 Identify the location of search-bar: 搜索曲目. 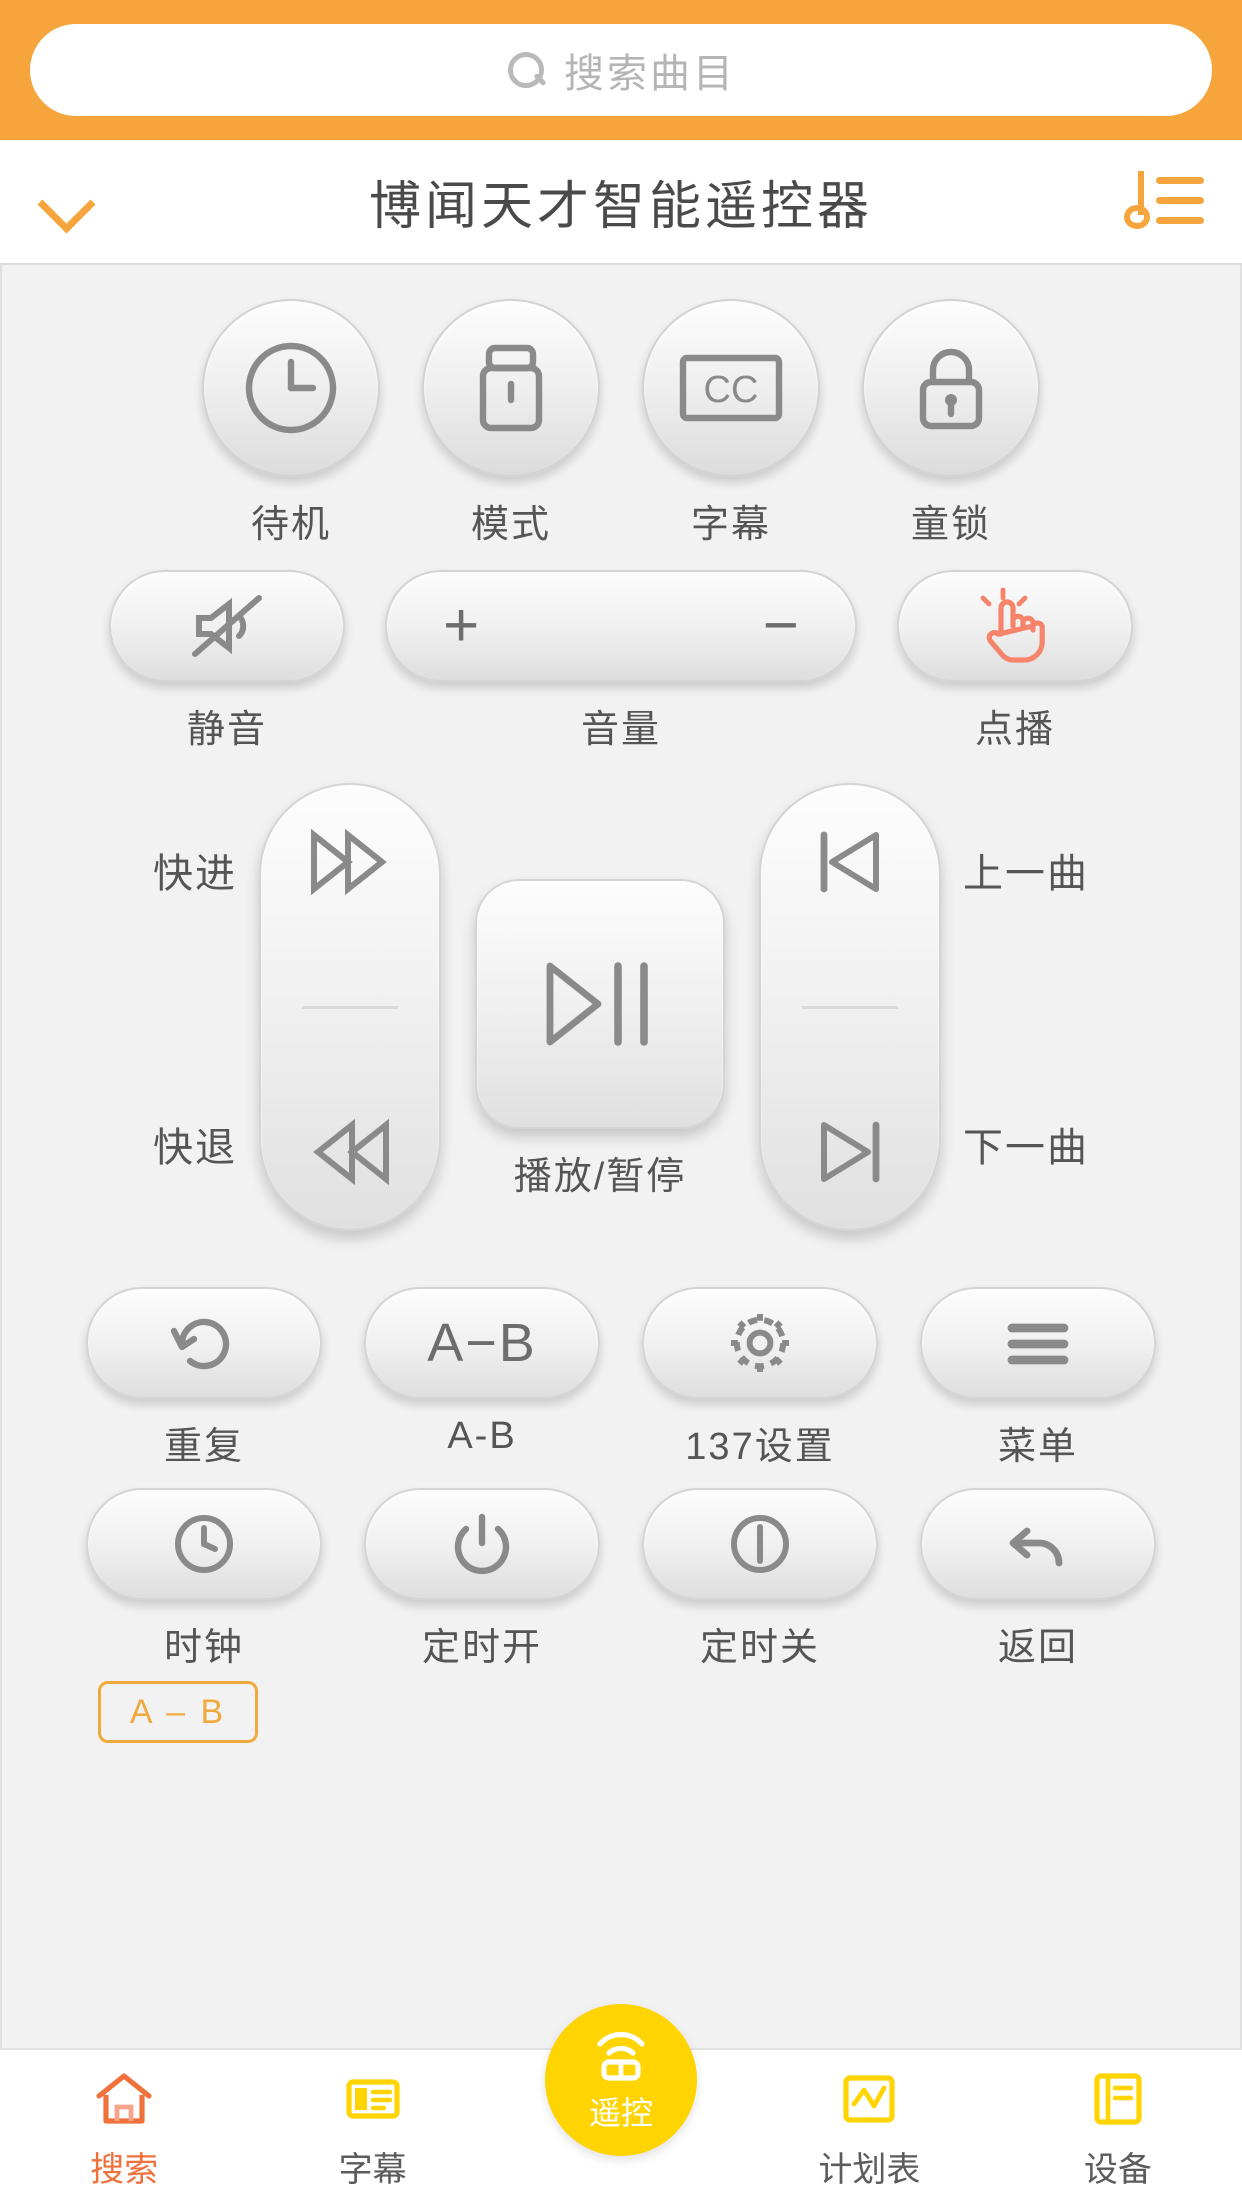
(621, 70).